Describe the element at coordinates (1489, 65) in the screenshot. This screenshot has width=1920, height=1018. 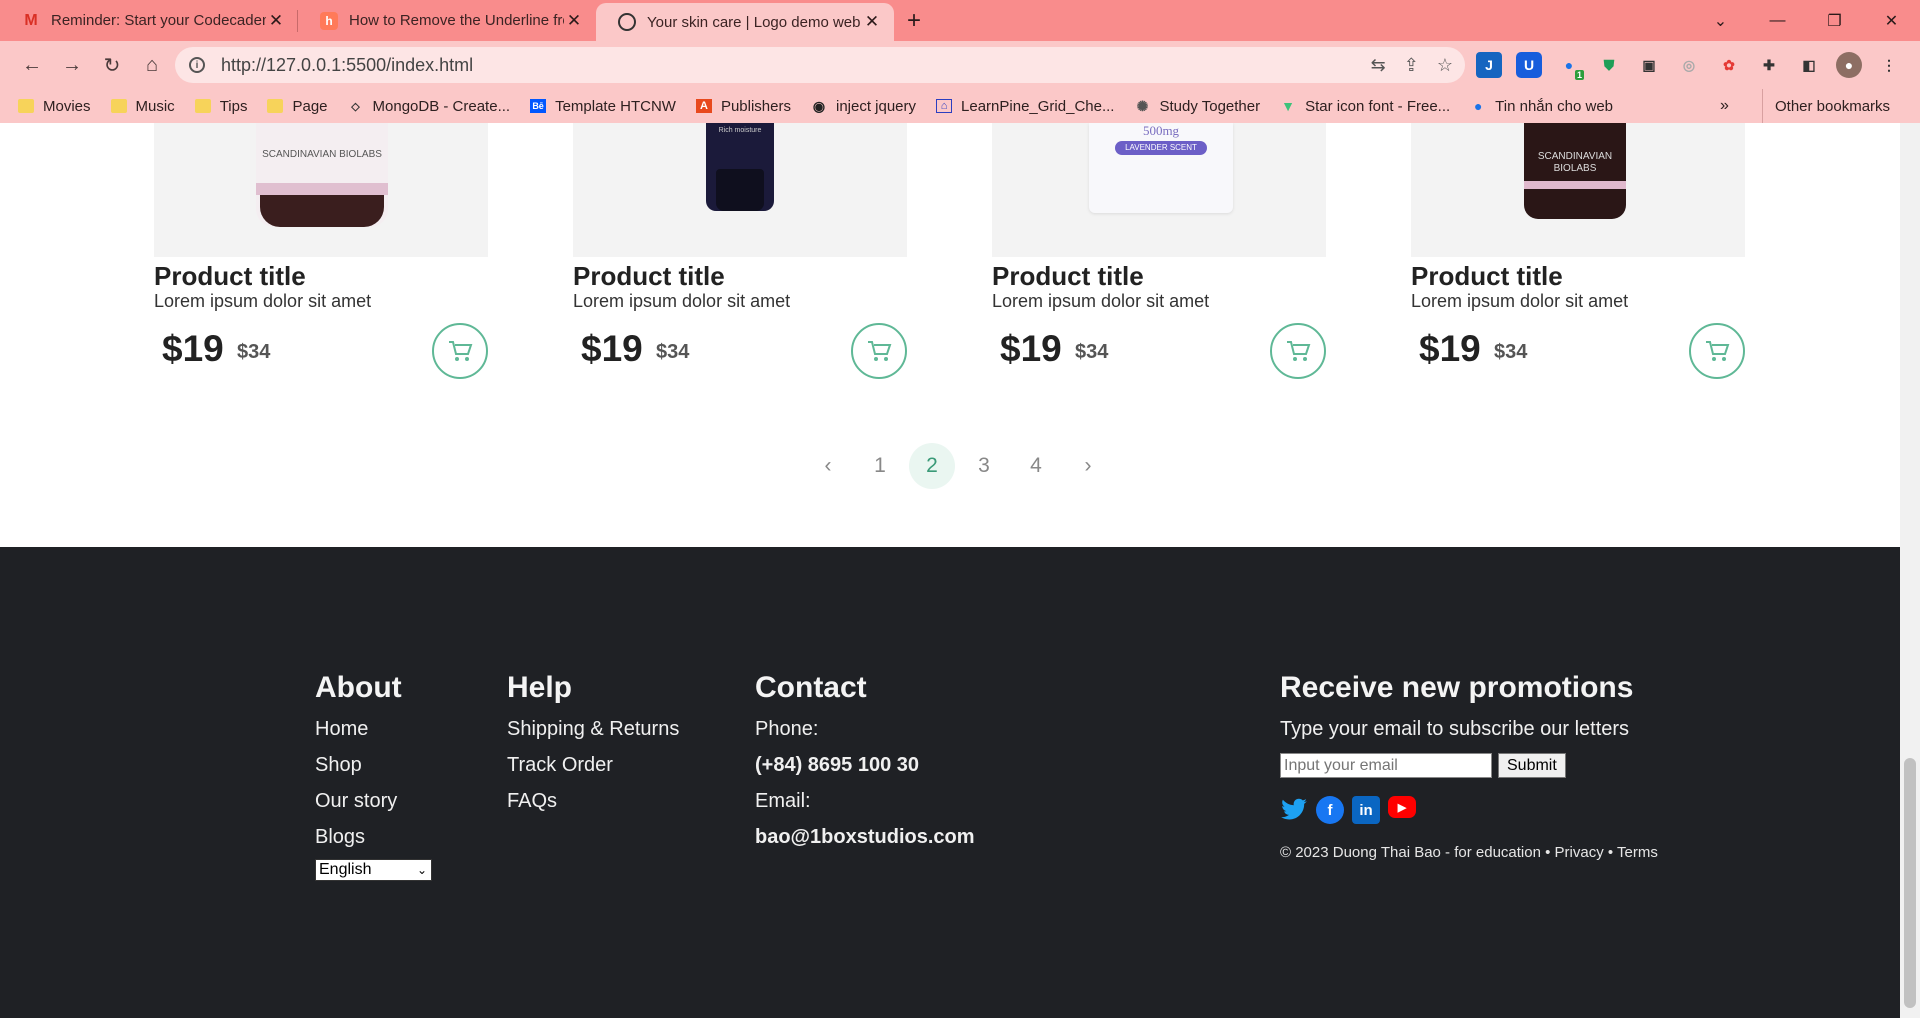
I see `extension-j-icon: J` at that location.